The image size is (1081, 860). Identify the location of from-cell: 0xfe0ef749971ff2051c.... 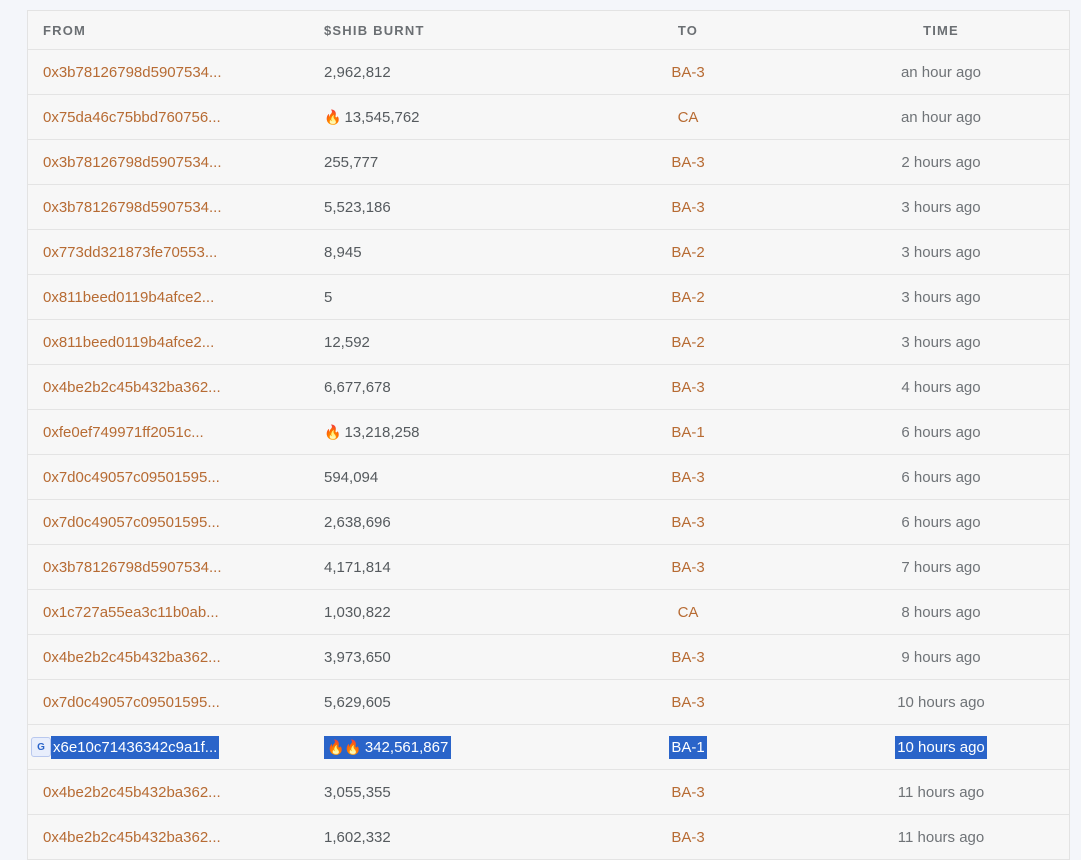
(178, 432).